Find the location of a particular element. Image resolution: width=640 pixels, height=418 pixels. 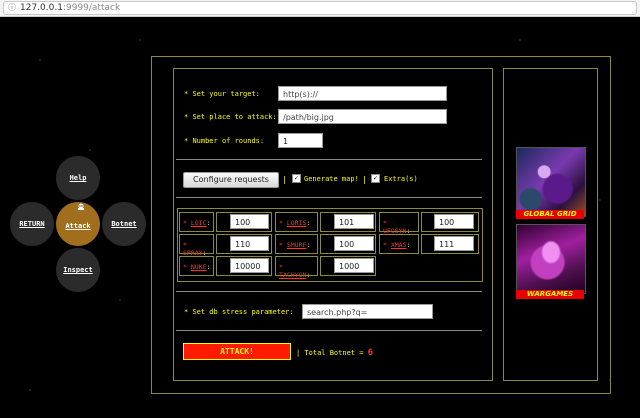

param-input-smurf: 100 is located at coordinates (354, 243).